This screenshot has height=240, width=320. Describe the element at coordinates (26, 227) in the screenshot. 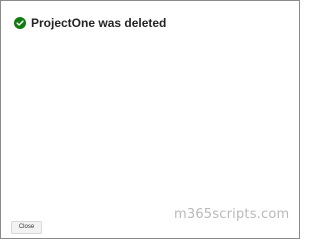

I see `close-button: Close` at that location.